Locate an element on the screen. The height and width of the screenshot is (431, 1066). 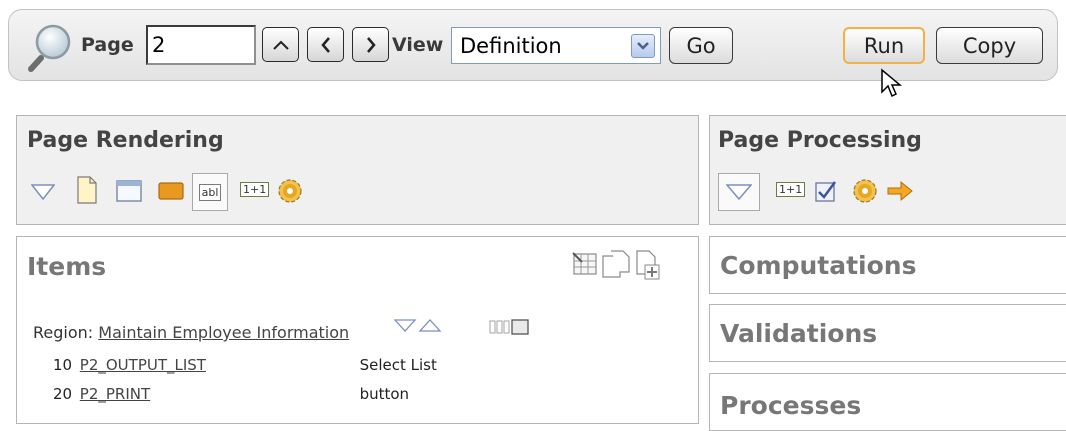
button-icon is located at coordinates (171, 191).